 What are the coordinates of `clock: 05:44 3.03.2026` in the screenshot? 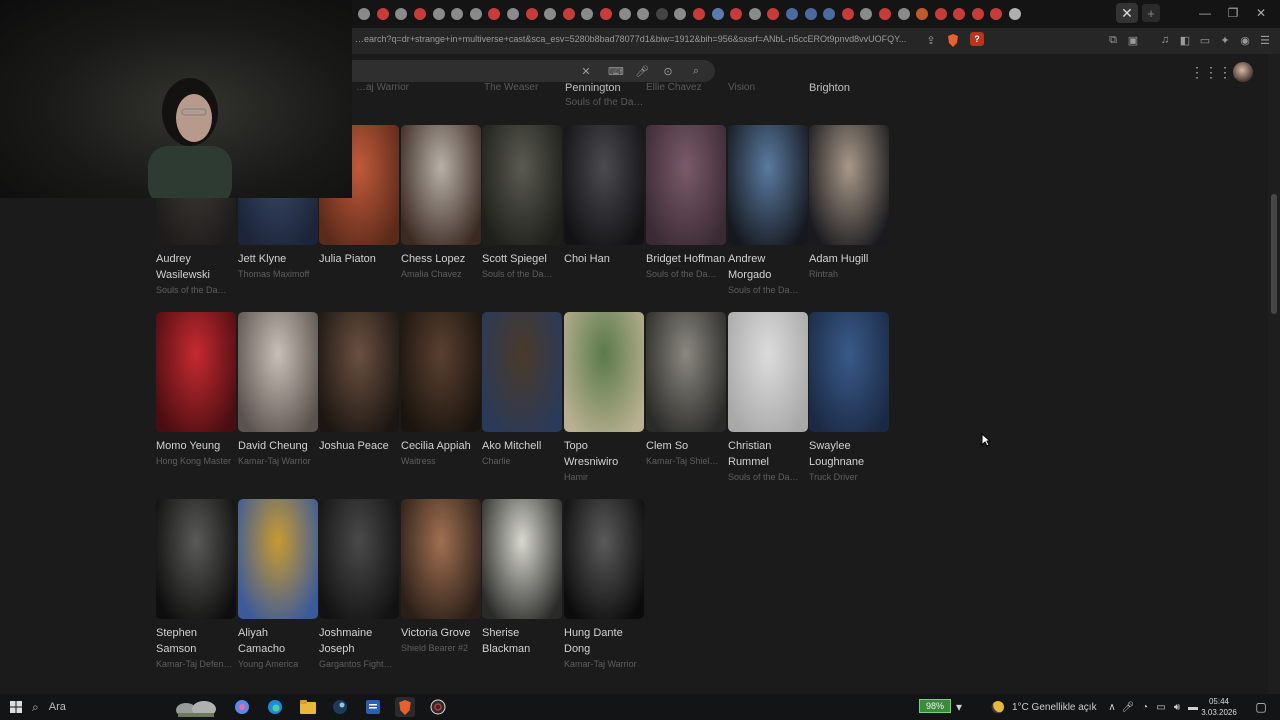 It's located at (1219, 707).